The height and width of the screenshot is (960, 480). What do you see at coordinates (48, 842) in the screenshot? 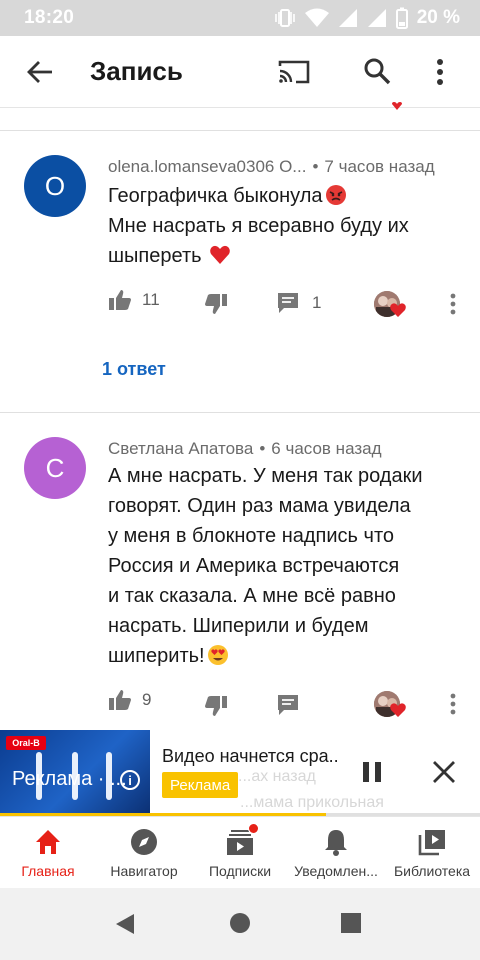
I see `home-icon` at bounding box center [48, 842].